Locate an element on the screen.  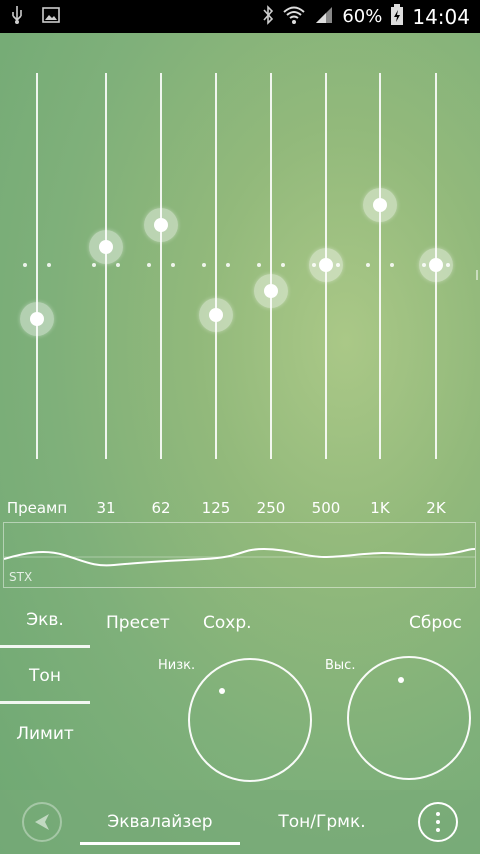
eq-curve-graph is located at coordinates (239, 557).